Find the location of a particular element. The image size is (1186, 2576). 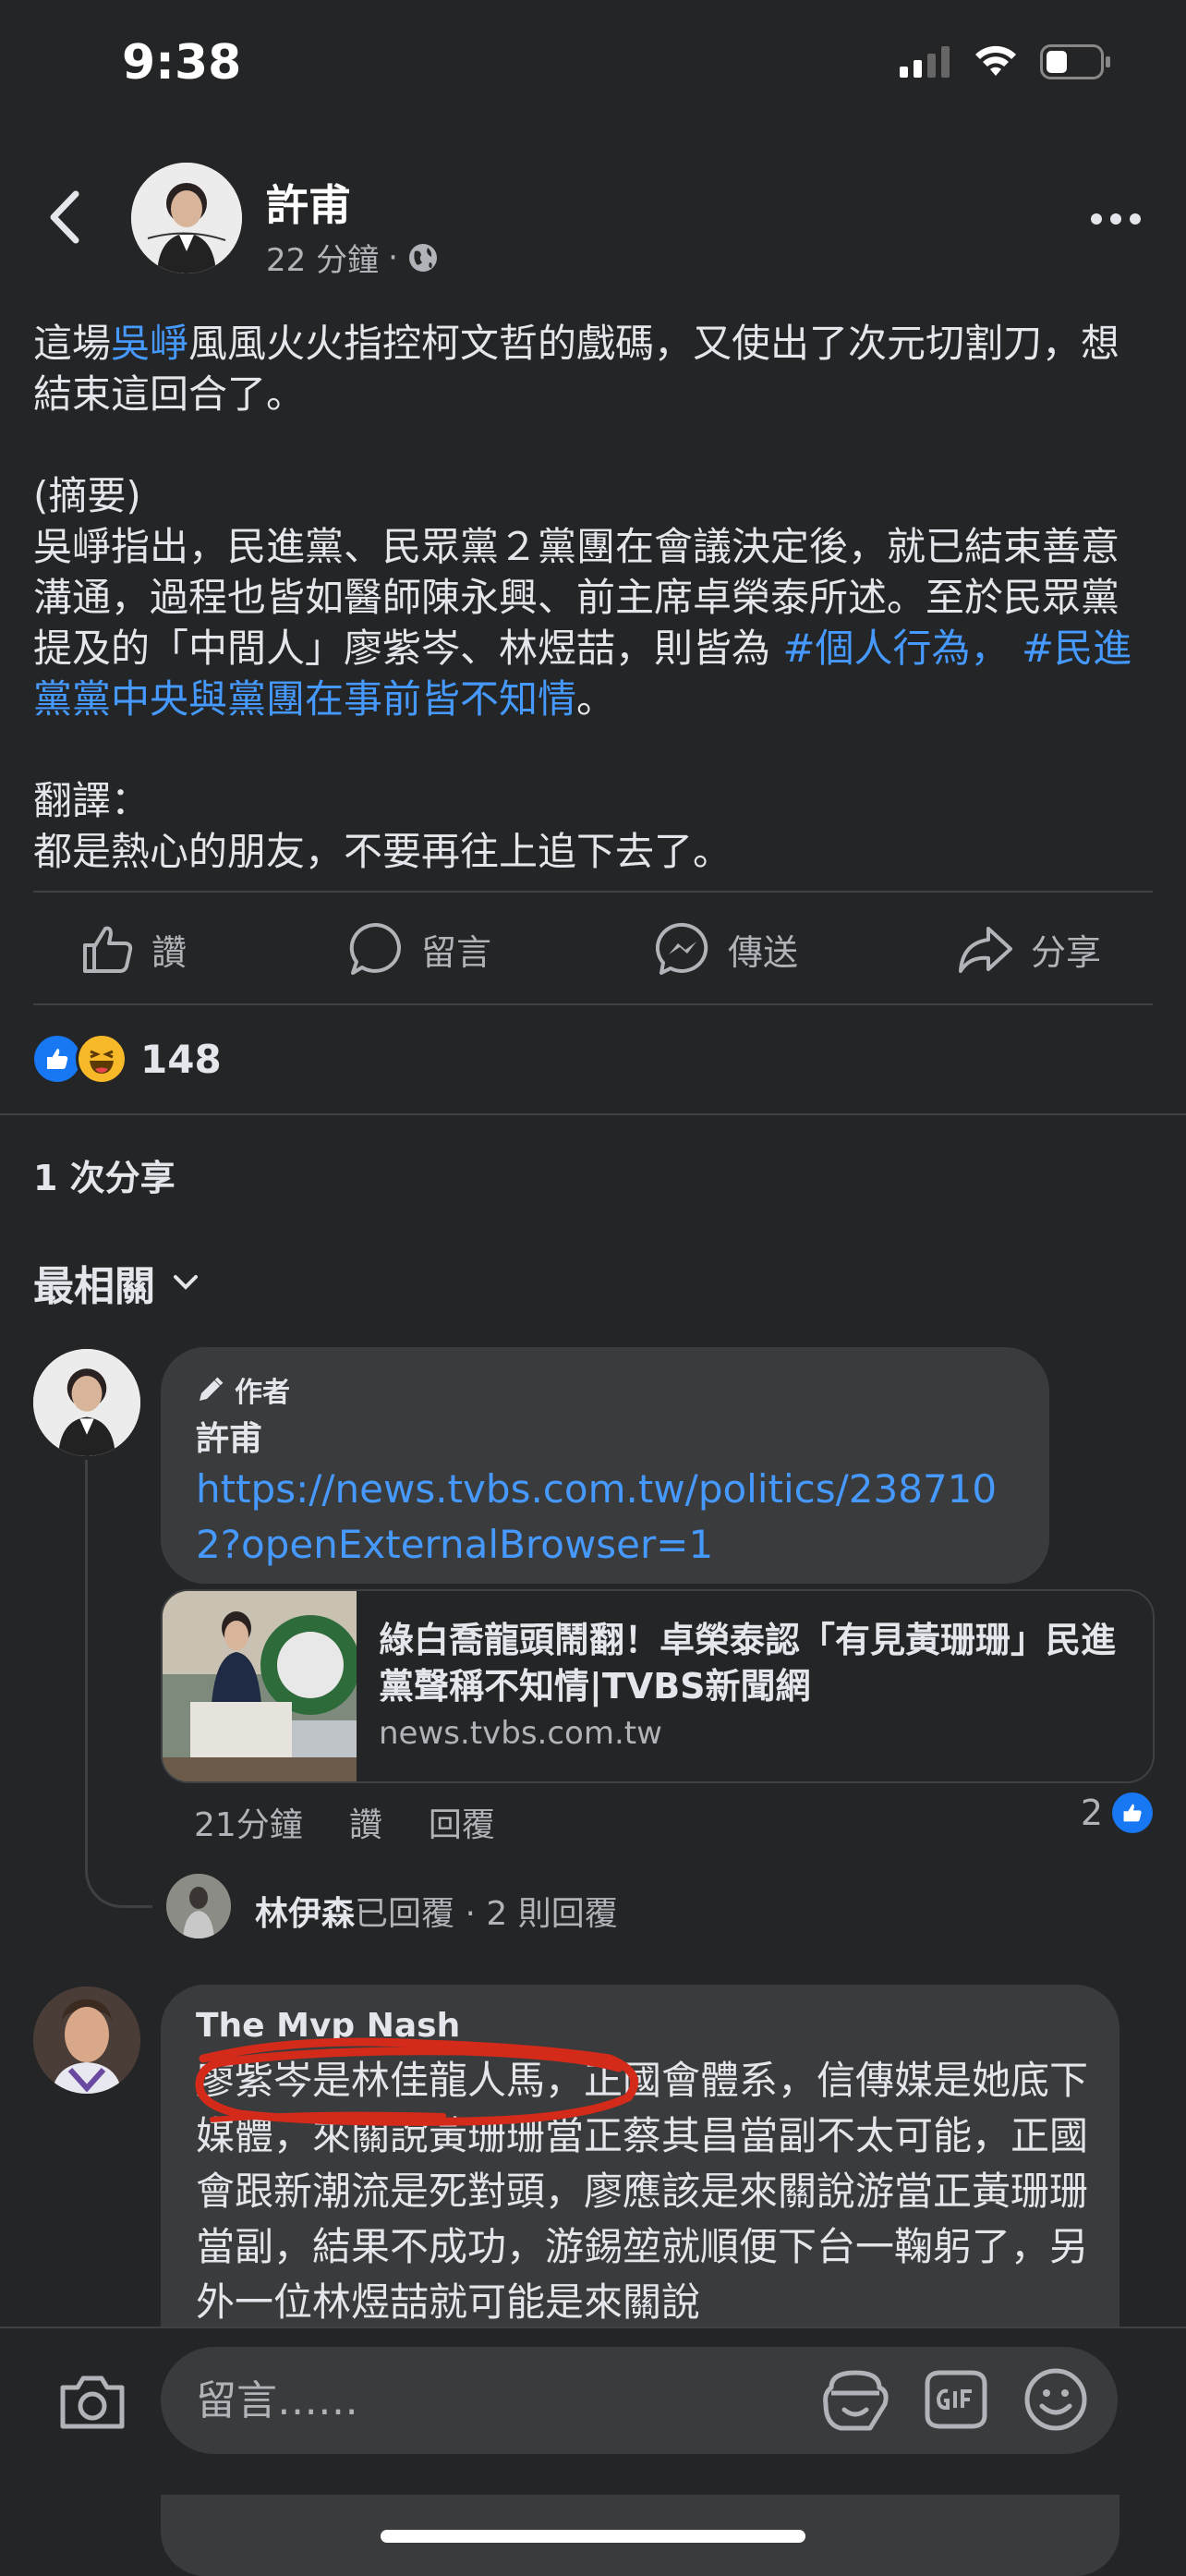

reply-action: 已回覆 is located at coordinates (405, 1914).